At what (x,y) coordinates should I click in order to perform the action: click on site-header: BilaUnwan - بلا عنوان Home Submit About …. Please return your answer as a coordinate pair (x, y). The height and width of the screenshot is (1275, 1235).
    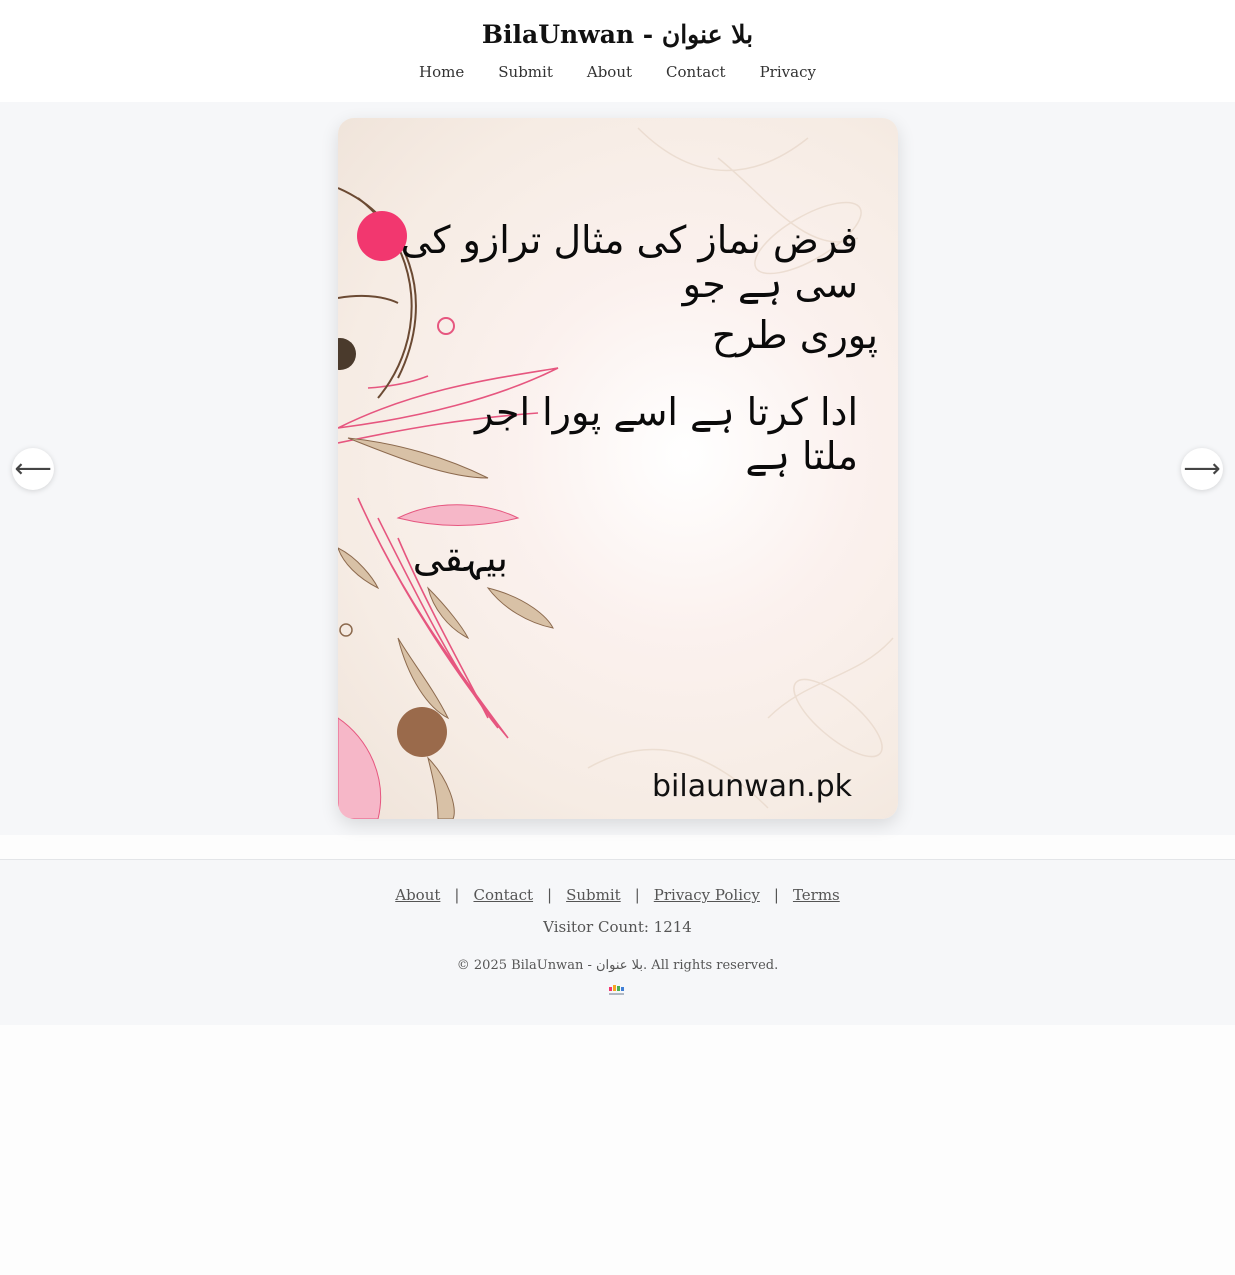
    Looking at the image, I should click on (617, 51).